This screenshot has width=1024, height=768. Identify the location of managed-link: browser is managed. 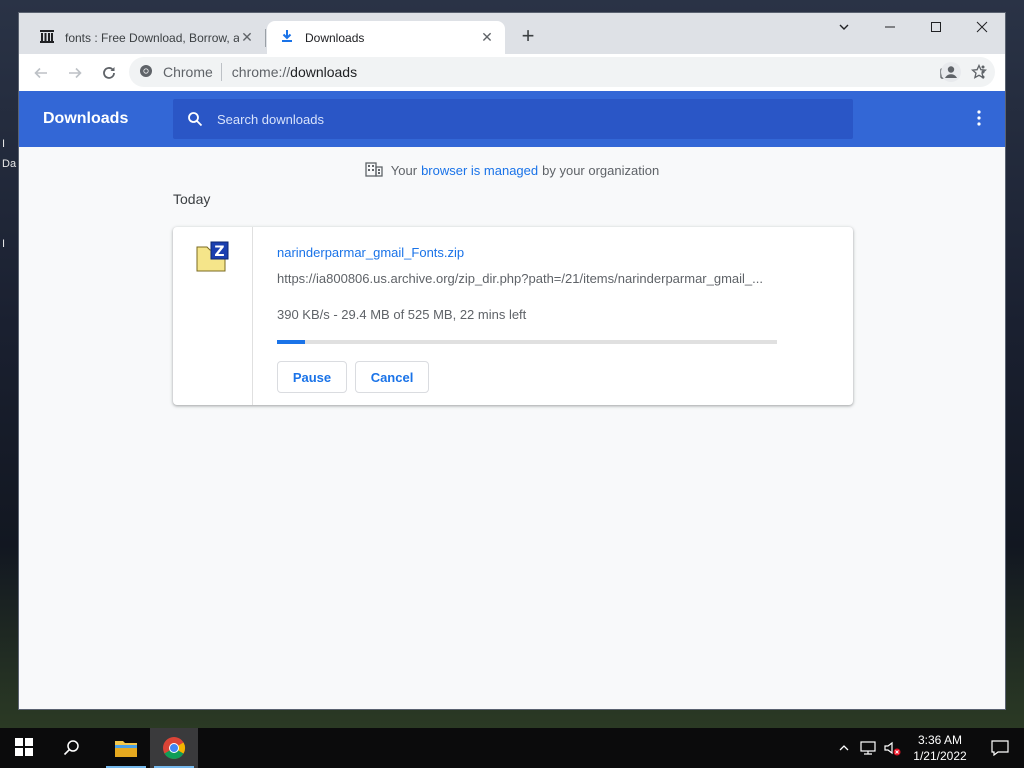
(479, 170).